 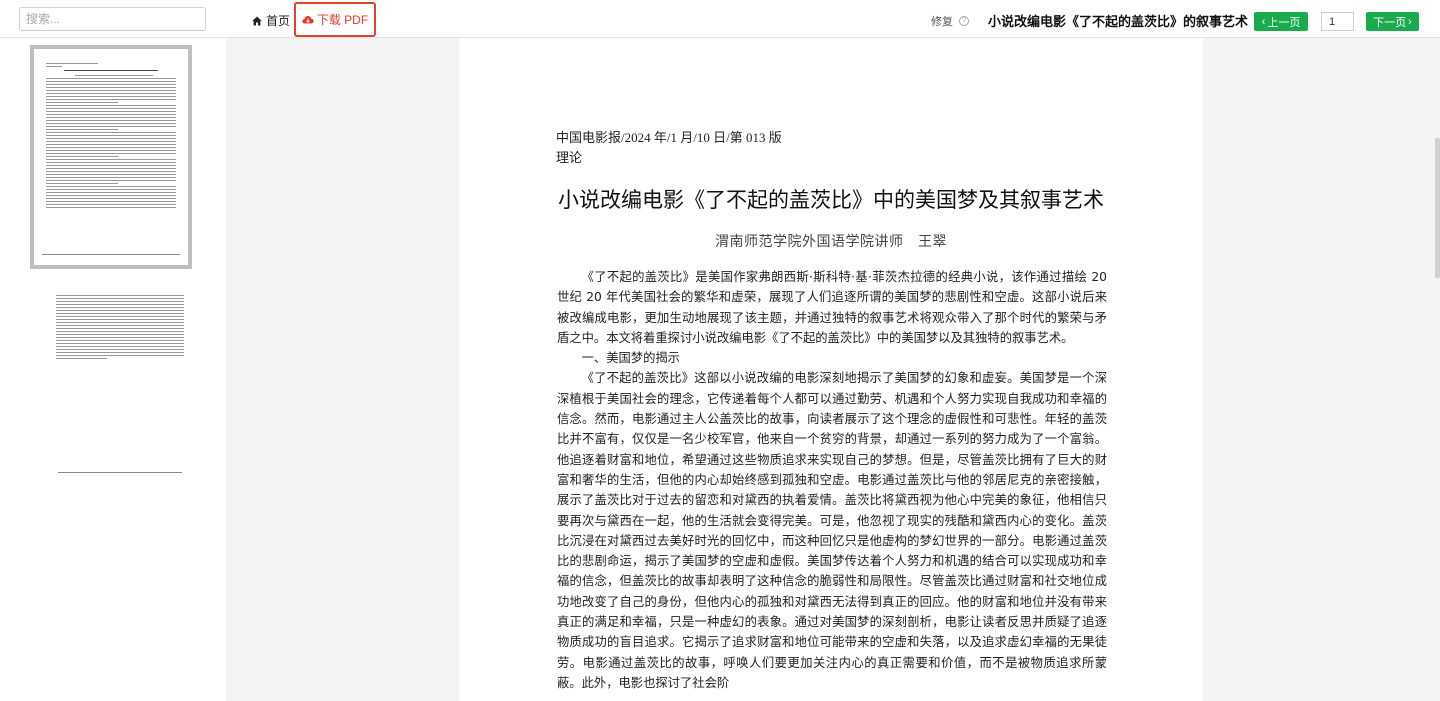 What do you see at coordinates (831, 200) in the screenshot?
I see `article-title: 小说改编电影《了不起的盖茨比》中的美国梦及其叙事艺术` at bounding box center [831, 200].